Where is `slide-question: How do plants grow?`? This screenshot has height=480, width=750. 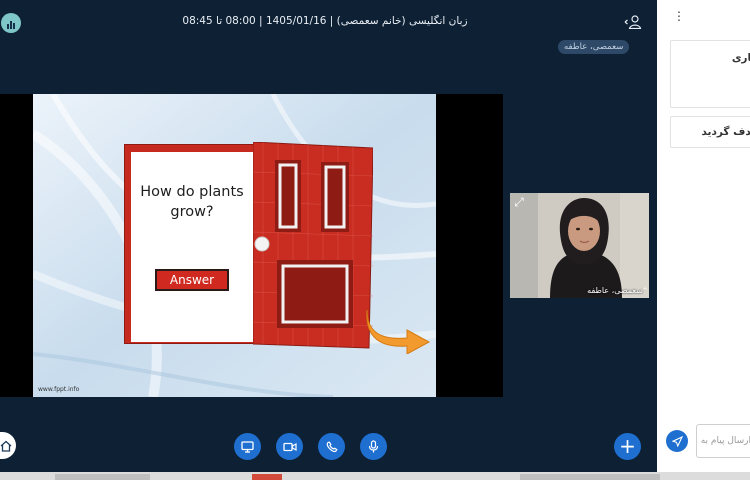 slide-question: How do plants grow? is located at coordinates (192, 202).